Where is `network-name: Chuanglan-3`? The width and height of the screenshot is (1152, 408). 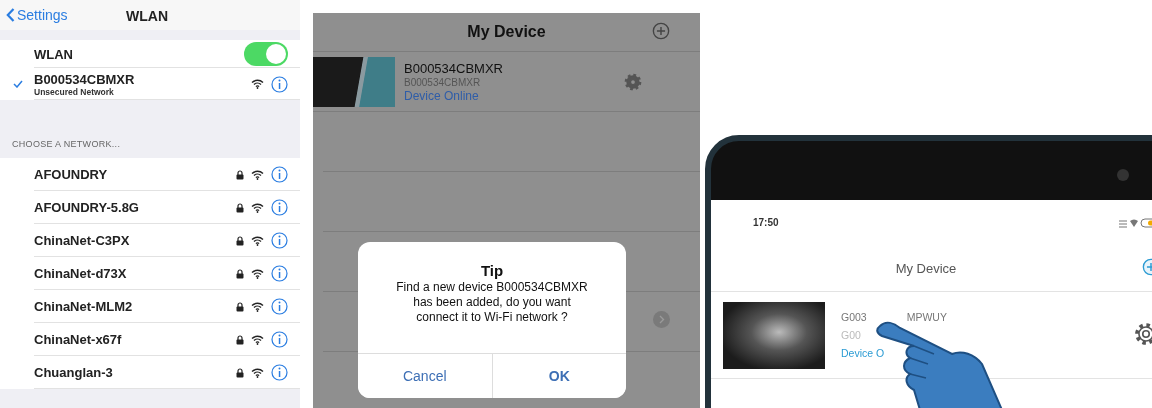 network-name: Chuanglan-3 is located at coordinates (74, 372).